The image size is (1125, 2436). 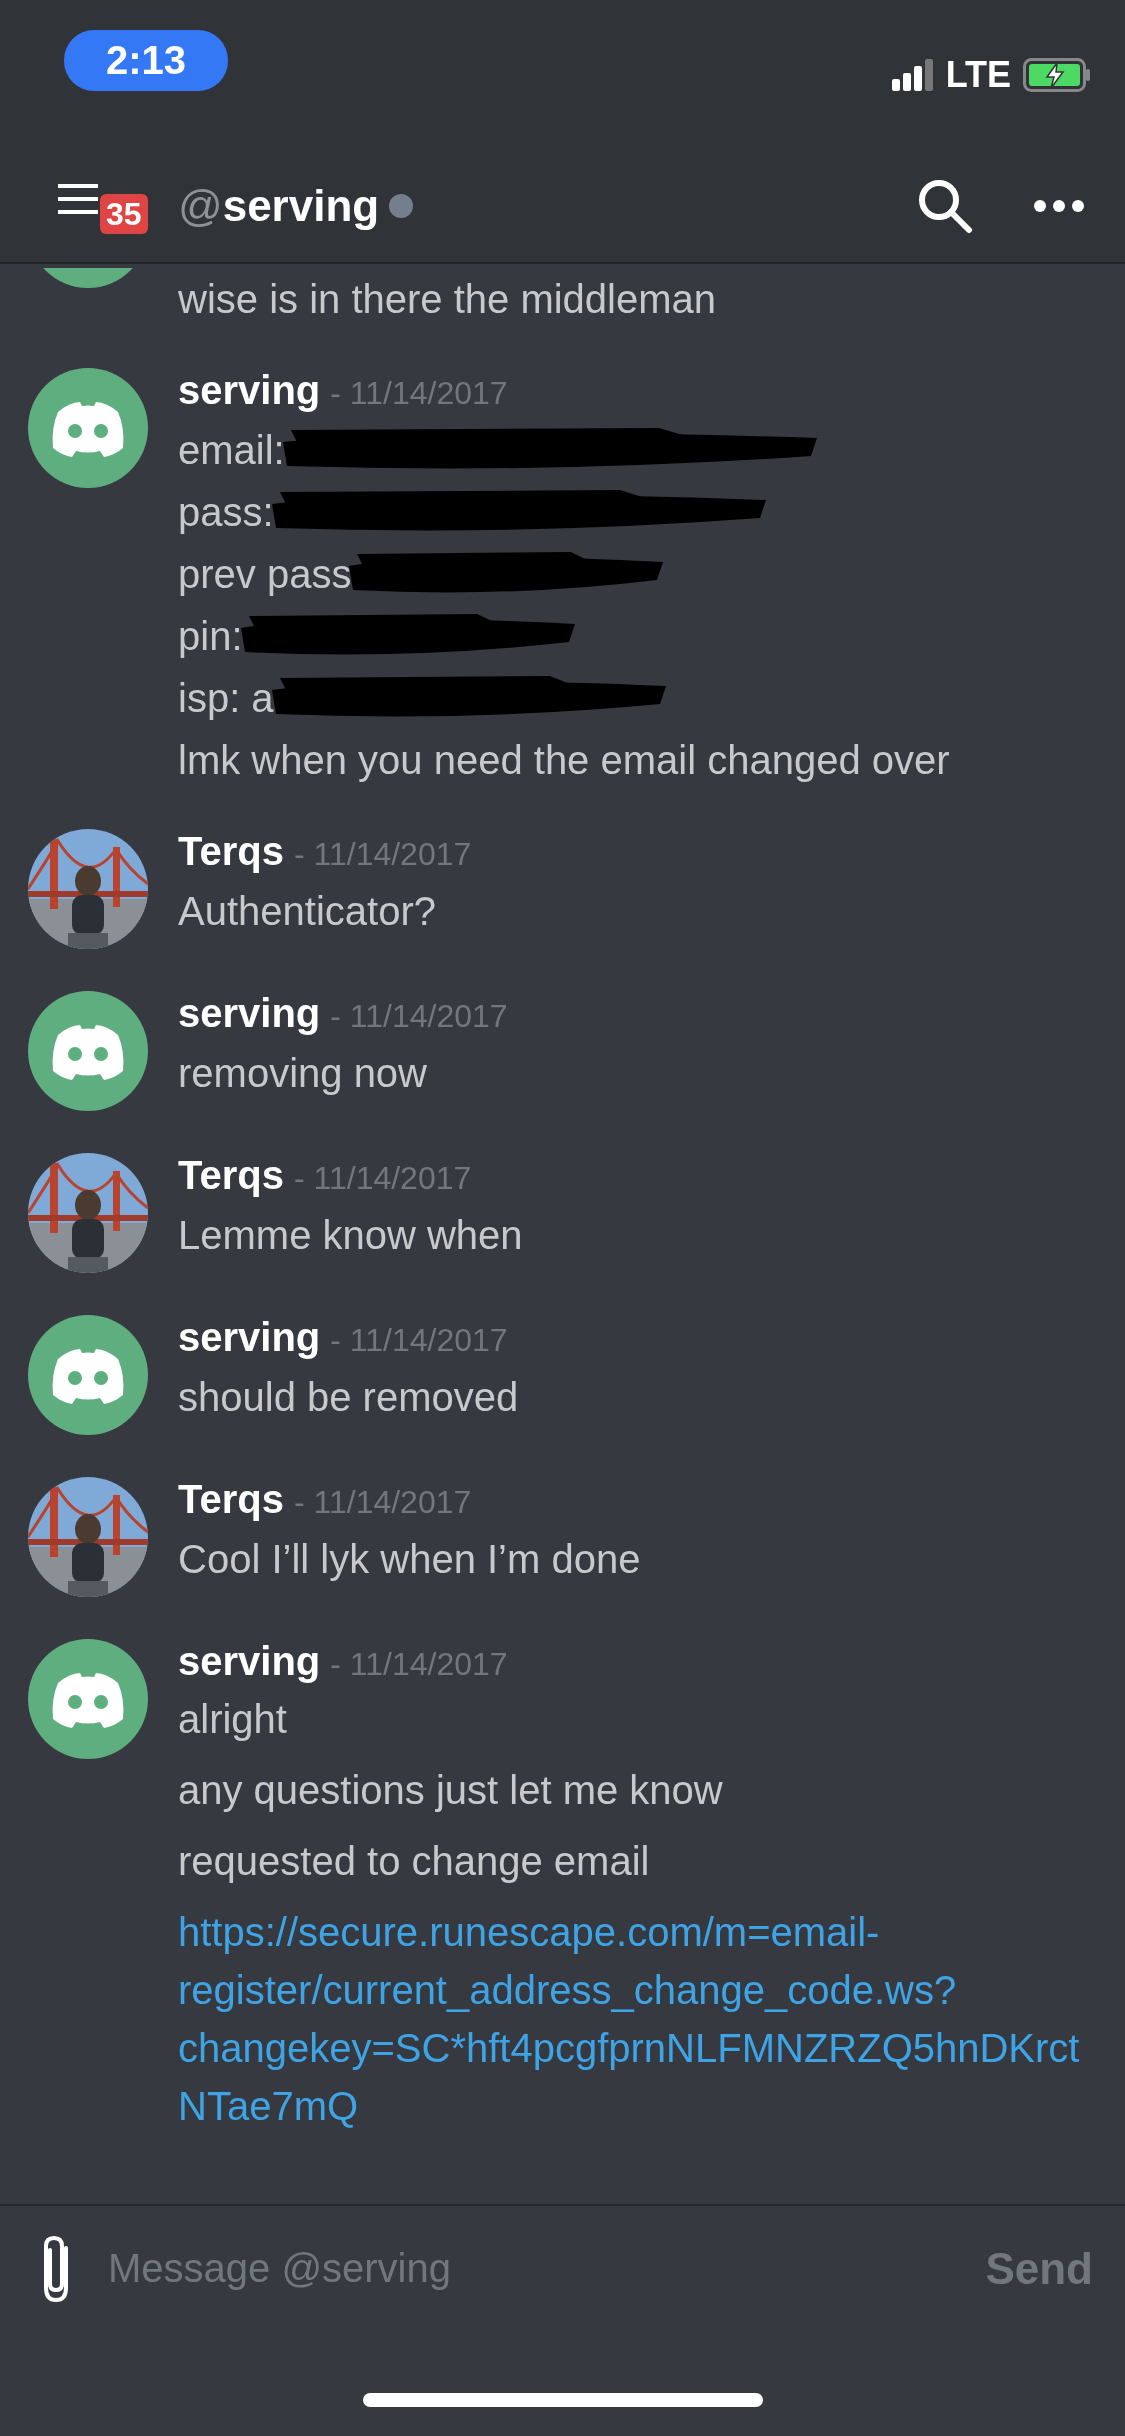 What do you see at coordinates (210, 636) in the screenshot?
I see `message-text: pin:` at bounding box center [210, 636].